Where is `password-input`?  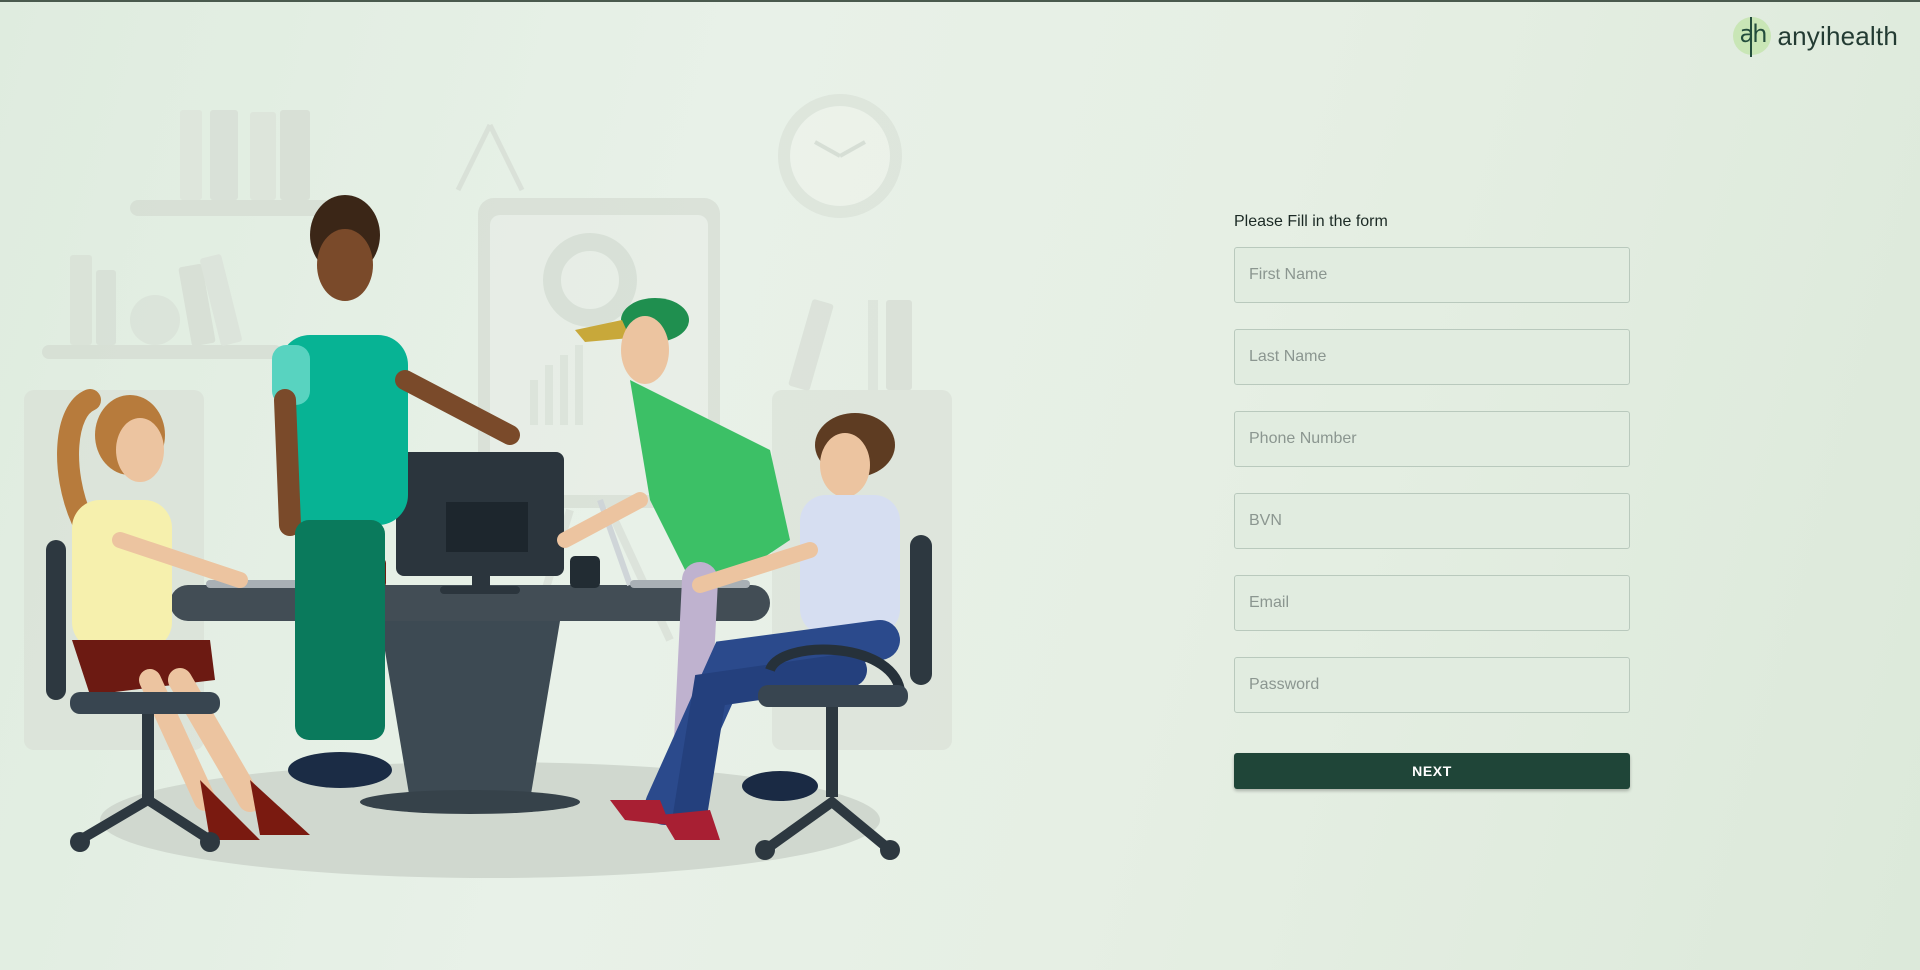
password-input is located at coordinates (1432, 685).